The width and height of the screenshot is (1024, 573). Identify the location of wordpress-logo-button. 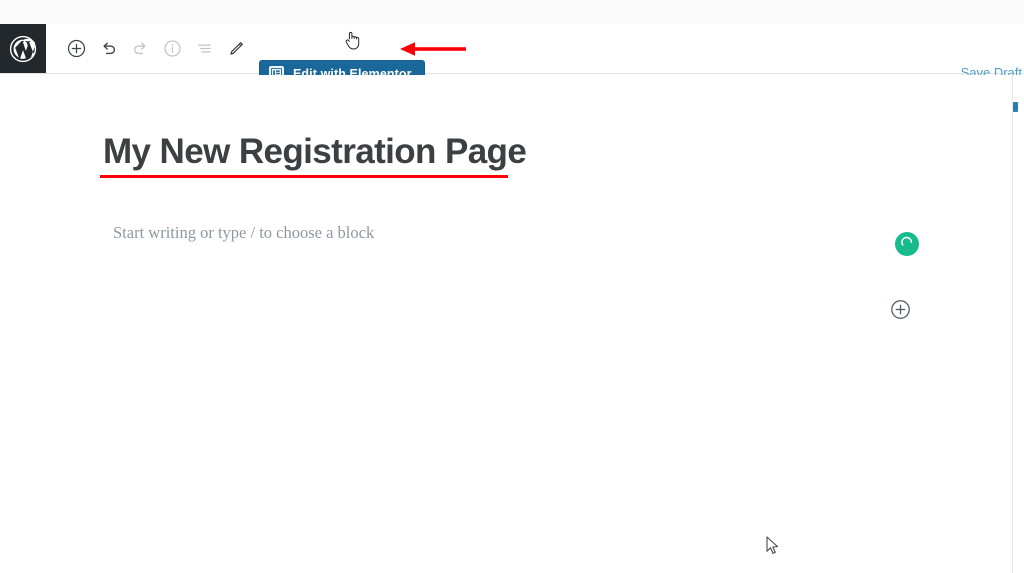
(23, 48).